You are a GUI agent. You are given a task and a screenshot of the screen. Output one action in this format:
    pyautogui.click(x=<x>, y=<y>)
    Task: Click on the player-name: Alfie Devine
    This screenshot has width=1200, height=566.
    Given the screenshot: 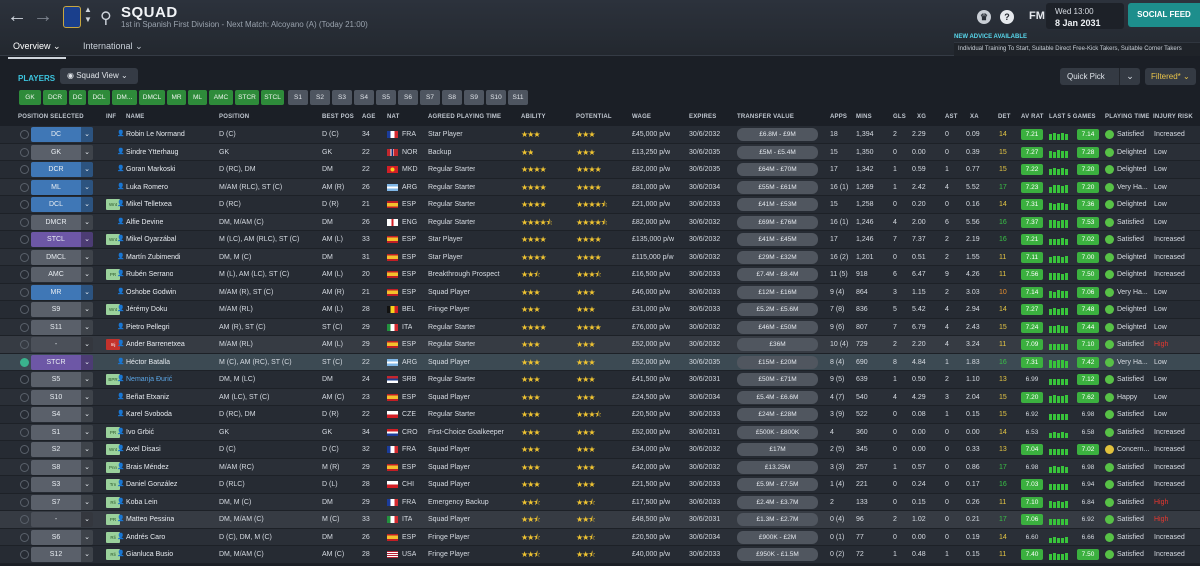 What is the action you would take?
    pyautogui.click(x=144, y=222)
    